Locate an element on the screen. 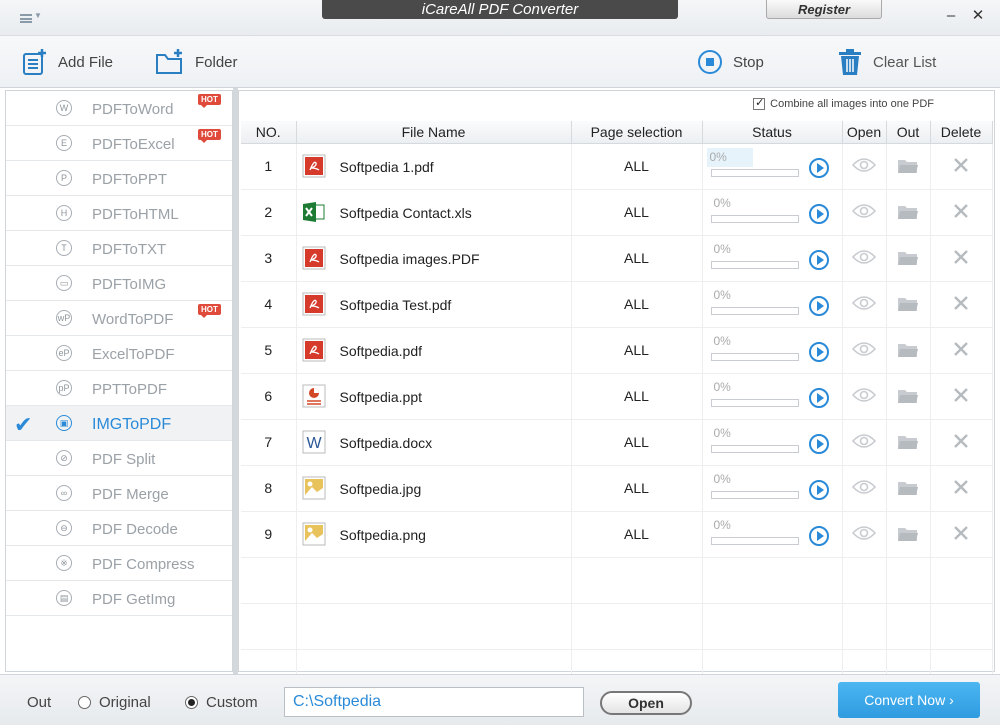  clear-list-button: Clear List is located at coordinates (886, 62).